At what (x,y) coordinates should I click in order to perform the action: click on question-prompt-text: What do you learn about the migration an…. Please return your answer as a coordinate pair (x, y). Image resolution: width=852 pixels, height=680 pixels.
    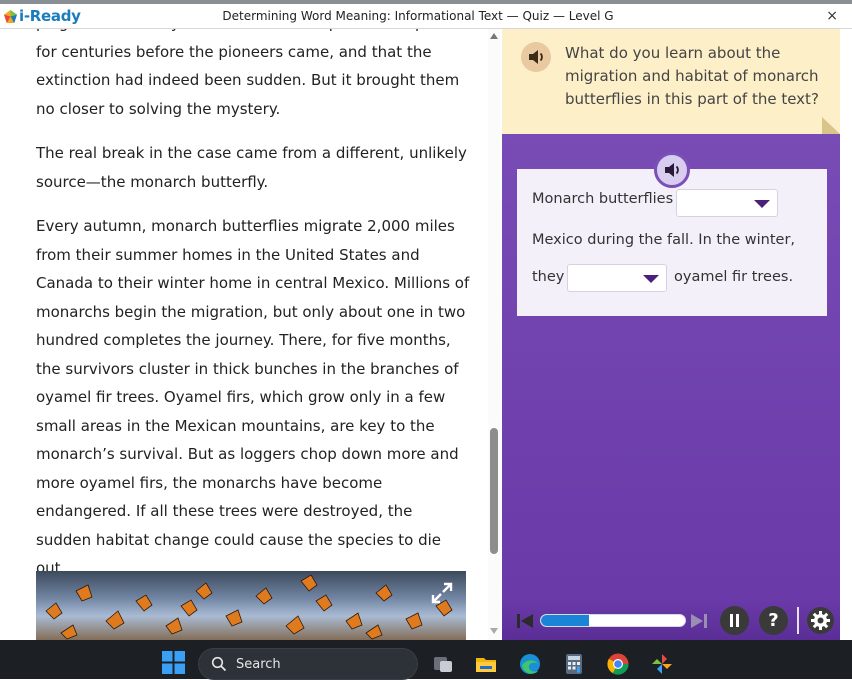
    Looking at the image, I should click on (692, 76).